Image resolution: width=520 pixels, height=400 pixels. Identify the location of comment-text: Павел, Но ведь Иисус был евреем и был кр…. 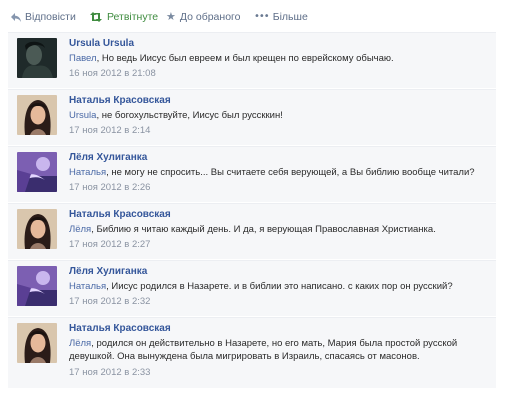
(280, 58).